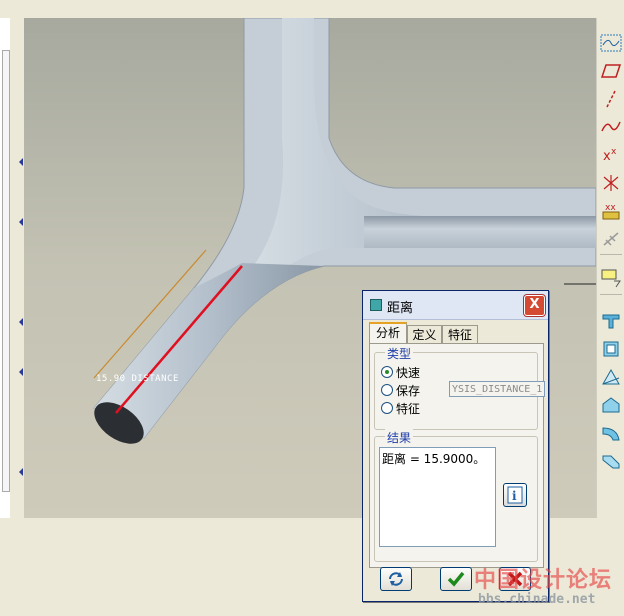 The image size is (624, 616). I want to click on type-group-title: 类型, so click(399, 353).